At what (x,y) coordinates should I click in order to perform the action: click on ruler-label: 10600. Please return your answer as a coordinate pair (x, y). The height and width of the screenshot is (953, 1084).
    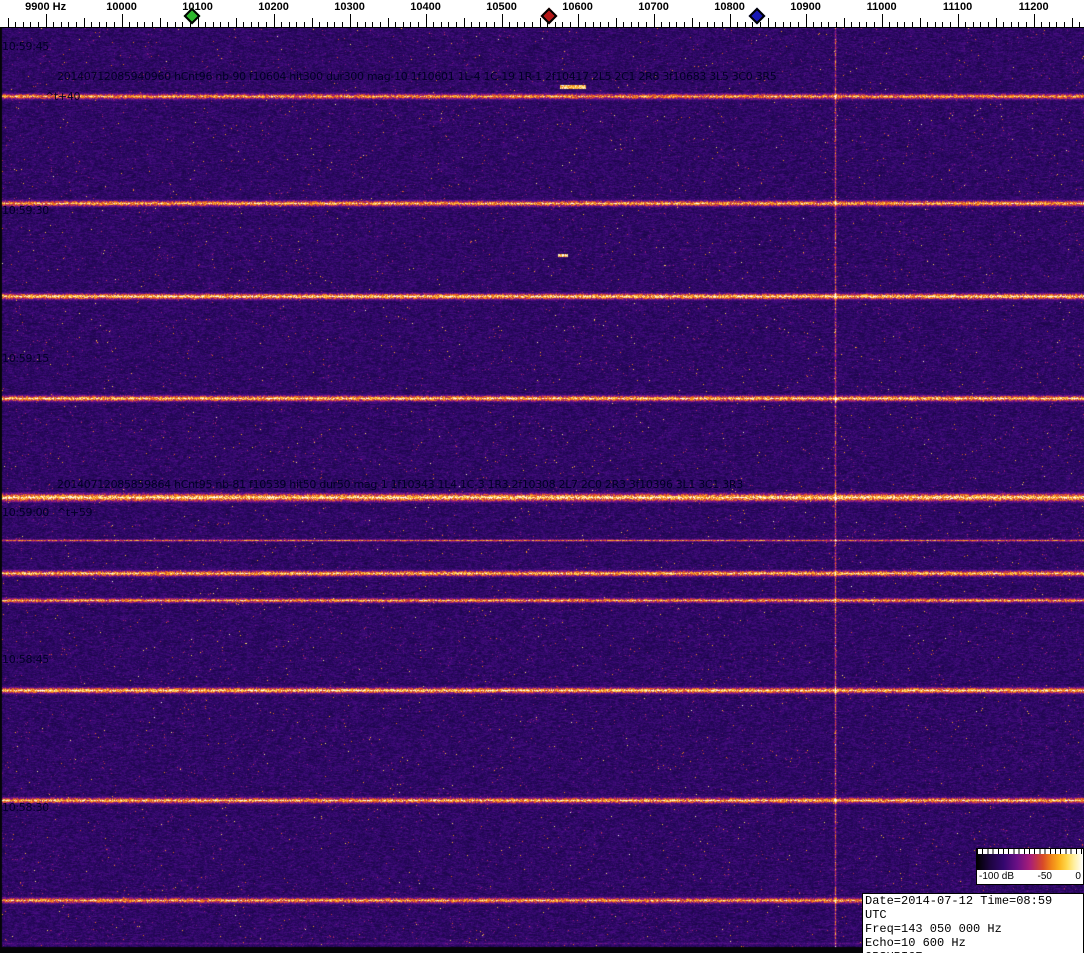
    Looking at the image, I should click on (577, 7).